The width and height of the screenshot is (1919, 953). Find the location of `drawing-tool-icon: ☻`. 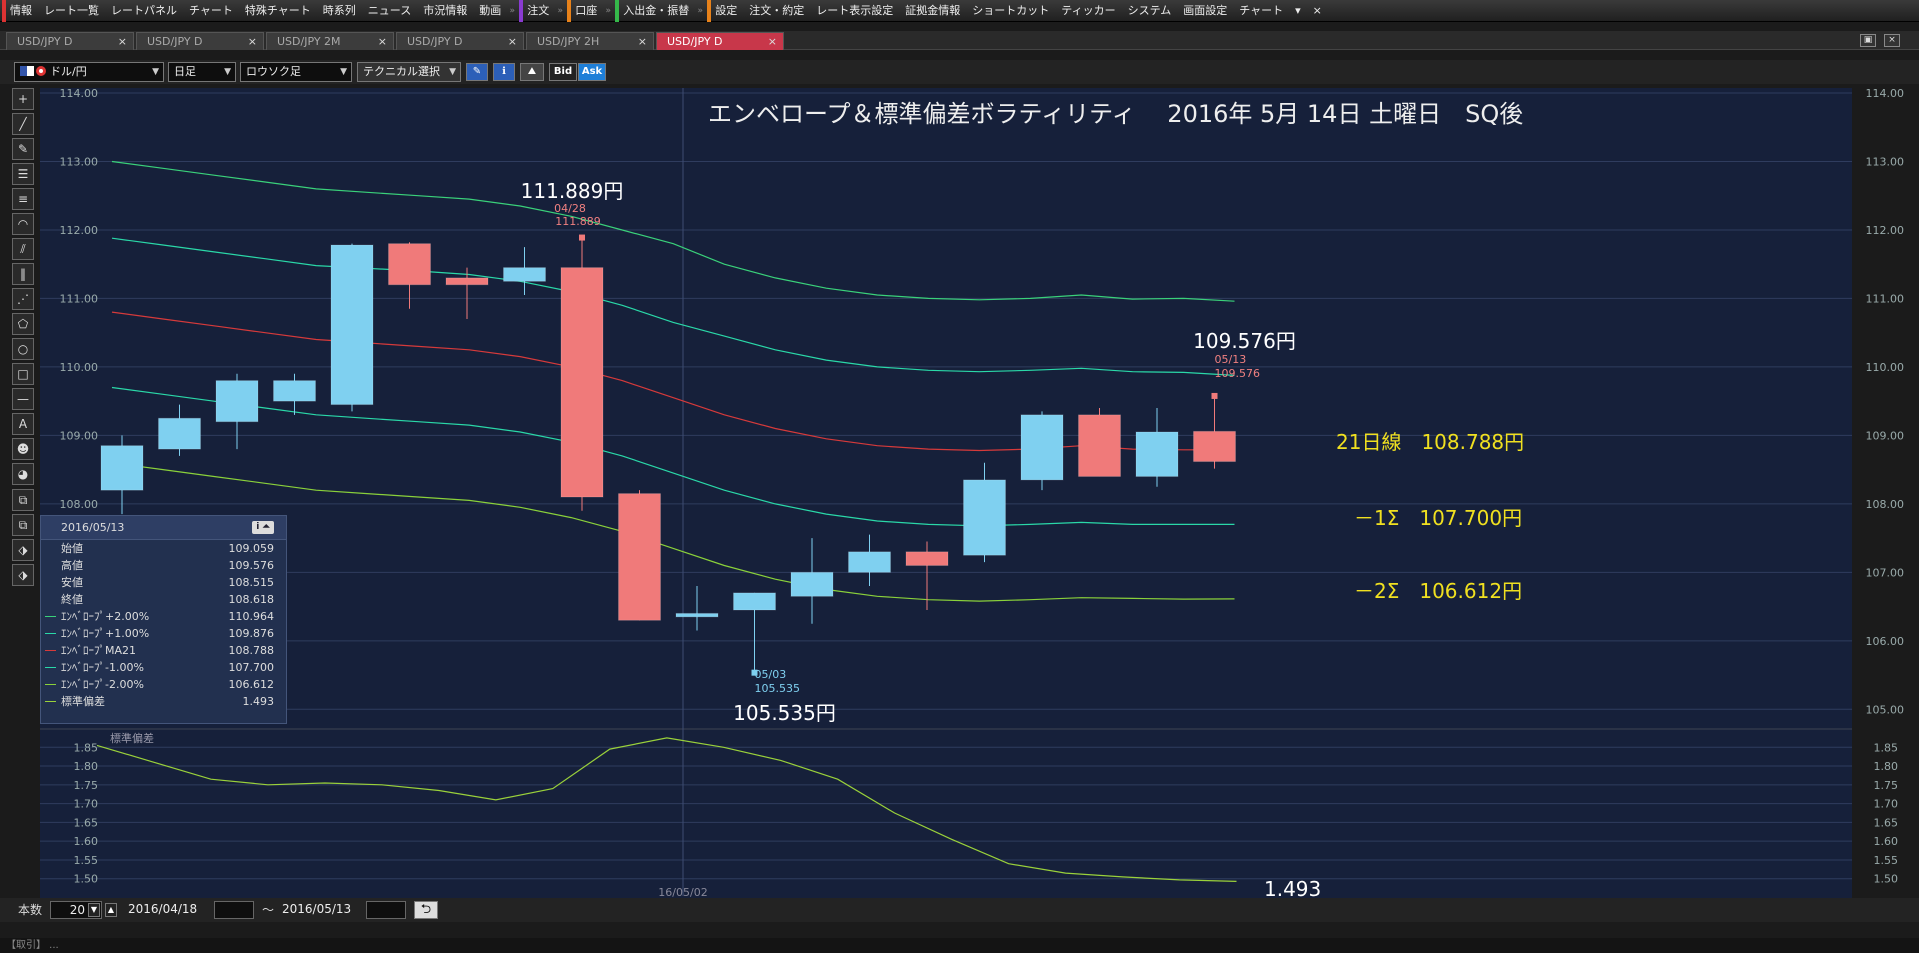

drawing-tool-icon: ☻ is located at coordinates (23, 449).